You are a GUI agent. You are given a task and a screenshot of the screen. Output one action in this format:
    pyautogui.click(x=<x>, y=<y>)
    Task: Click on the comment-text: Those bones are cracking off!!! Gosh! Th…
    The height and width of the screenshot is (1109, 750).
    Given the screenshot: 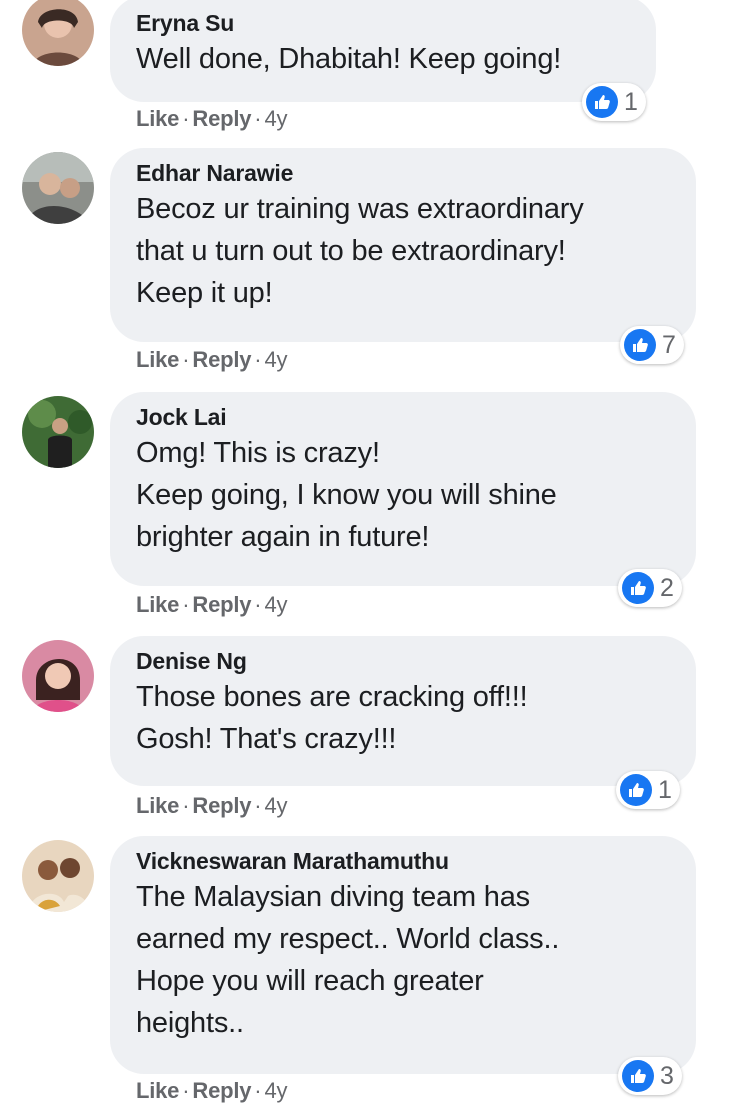 What is the action you would take?
    pyautogui.click(x=332, y=718)
    